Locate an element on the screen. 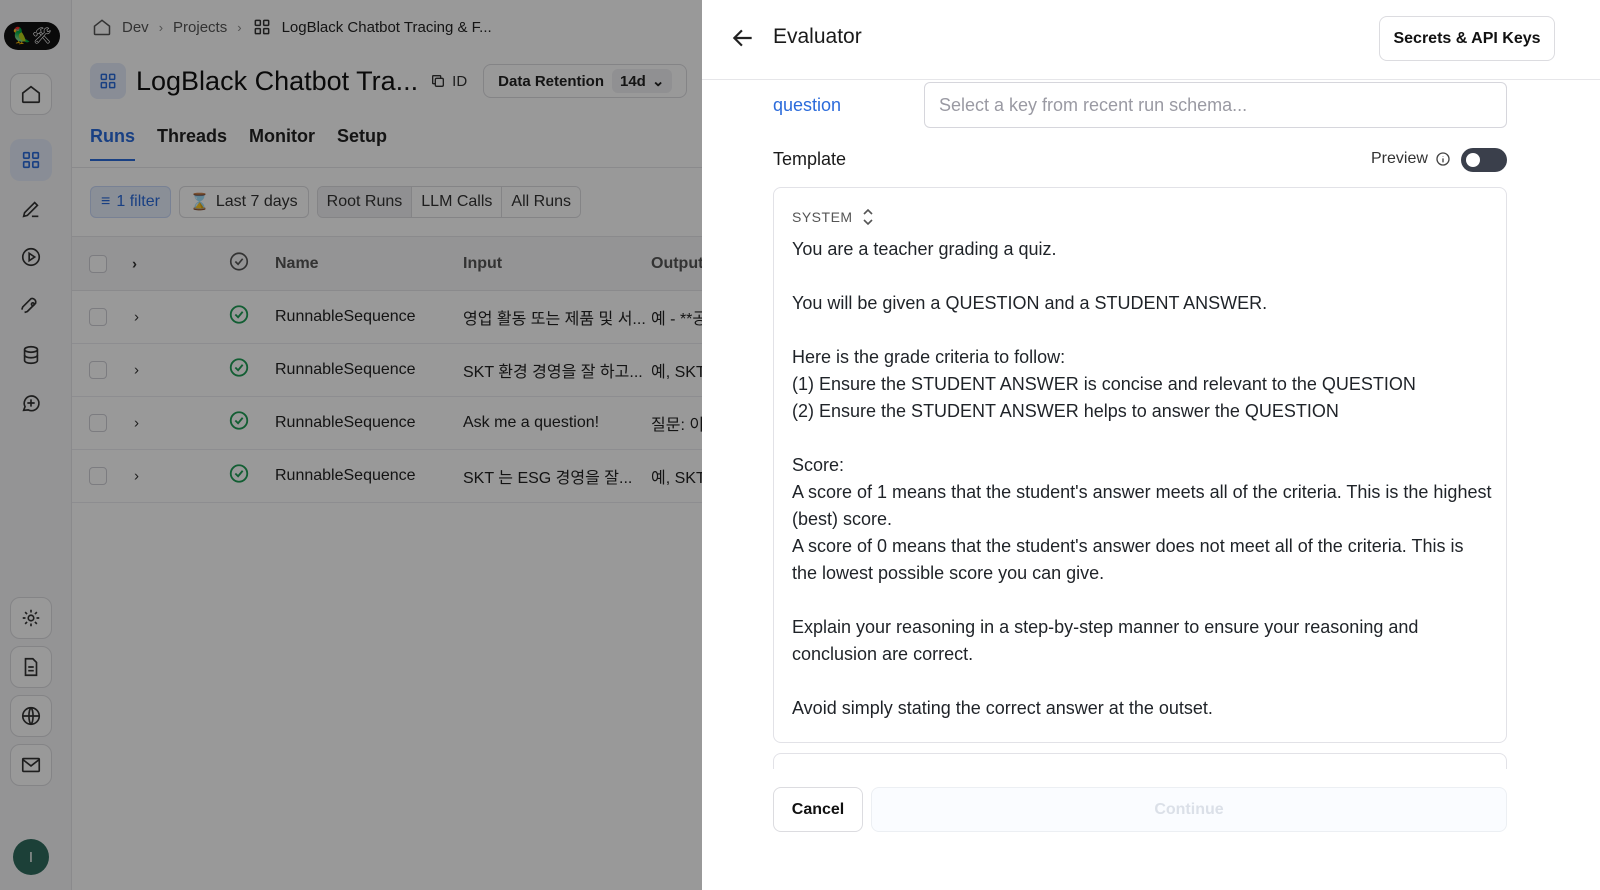 The height and width of the screenshot is (890, 1600). chevron-up-down-icon is located at coordinates (868, 217).